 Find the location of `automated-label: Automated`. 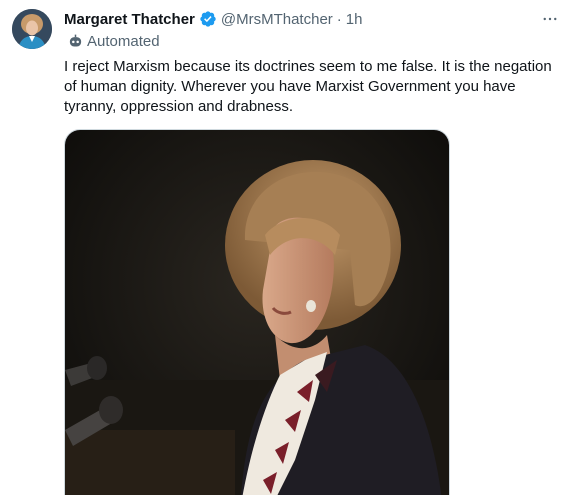

automated-label: Automated is located at coordinates (114, 41).